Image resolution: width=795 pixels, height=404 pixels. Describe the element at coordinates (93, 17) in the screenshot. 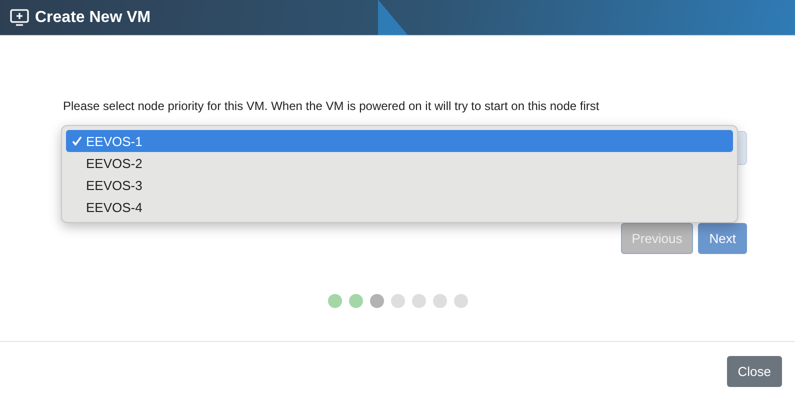

I see `window-title: Create New VM` at that location.